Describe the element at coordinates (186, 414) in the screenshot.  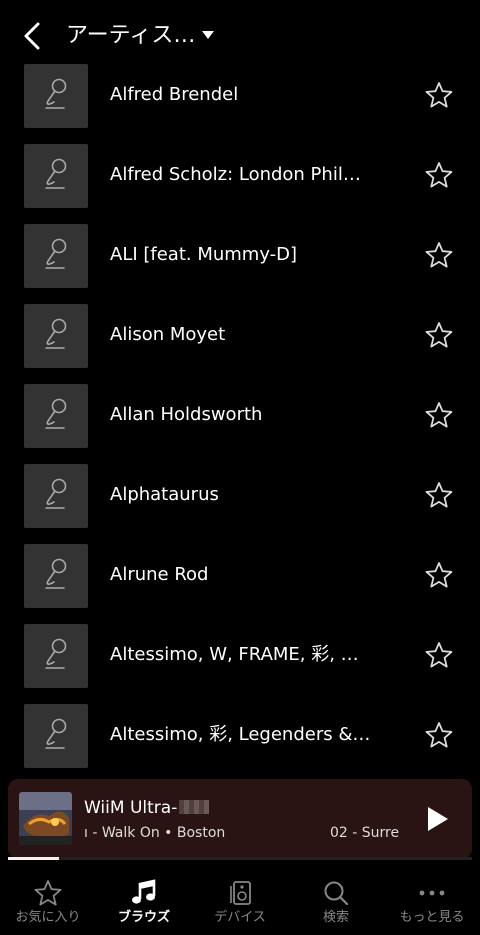
I see `artist-name: Allan Holdsworth` at that location.